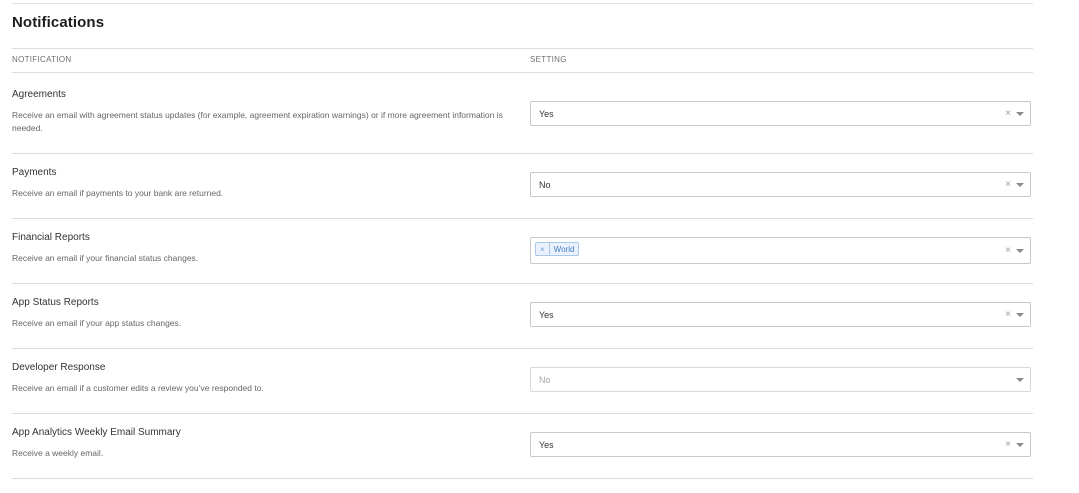 Image resolution: width=1079 pixels, height=493 pixels. What do you see at coordinates (543, 249) in the screenshot?
I see `tag-remove-icon: ×` at bounding box center [543, 249].